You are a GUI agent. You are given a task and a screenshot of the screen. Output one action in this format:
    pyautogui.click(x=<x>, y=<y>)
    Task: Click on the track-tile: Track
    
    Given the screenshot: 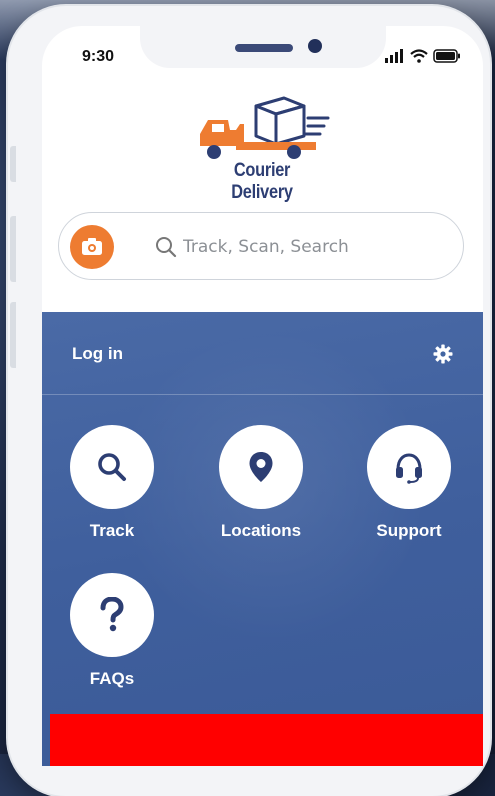 What is the action you would take?
    pyautogui.click(x=112, y=483)
    